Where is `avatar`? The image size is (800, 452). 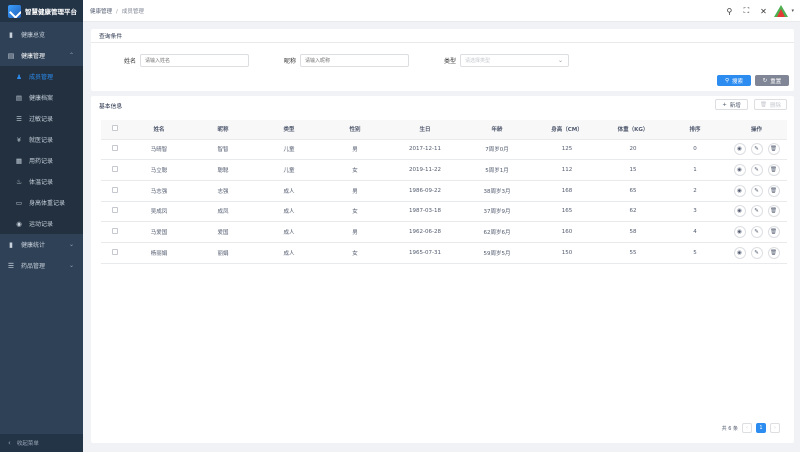
avatar is located at coordinates (781, 11).